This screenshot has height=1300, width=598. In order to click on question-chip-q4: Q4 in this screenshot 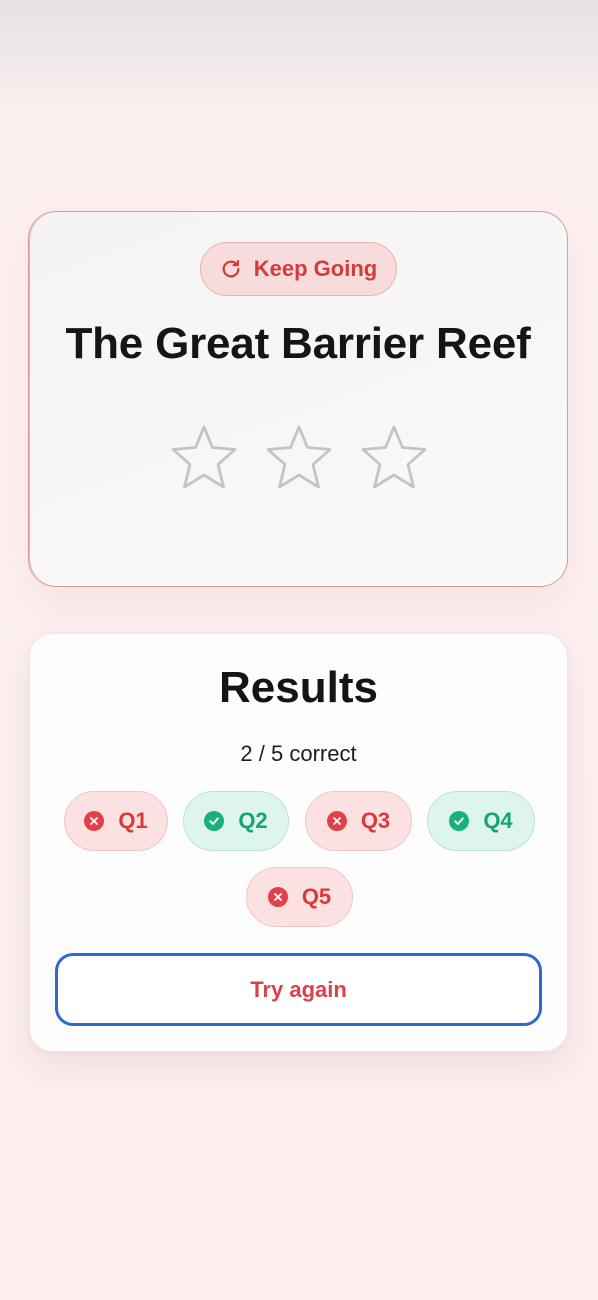, I will do `click(481, 821)`.